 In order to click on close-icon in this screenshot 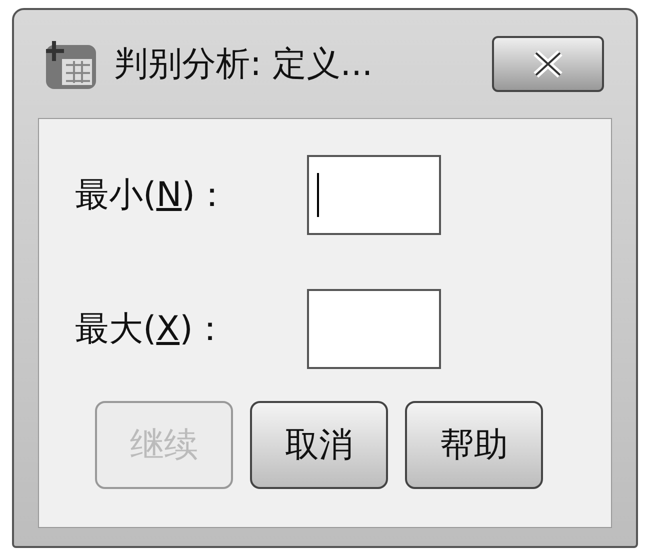, I will do `click(548, 64)`.